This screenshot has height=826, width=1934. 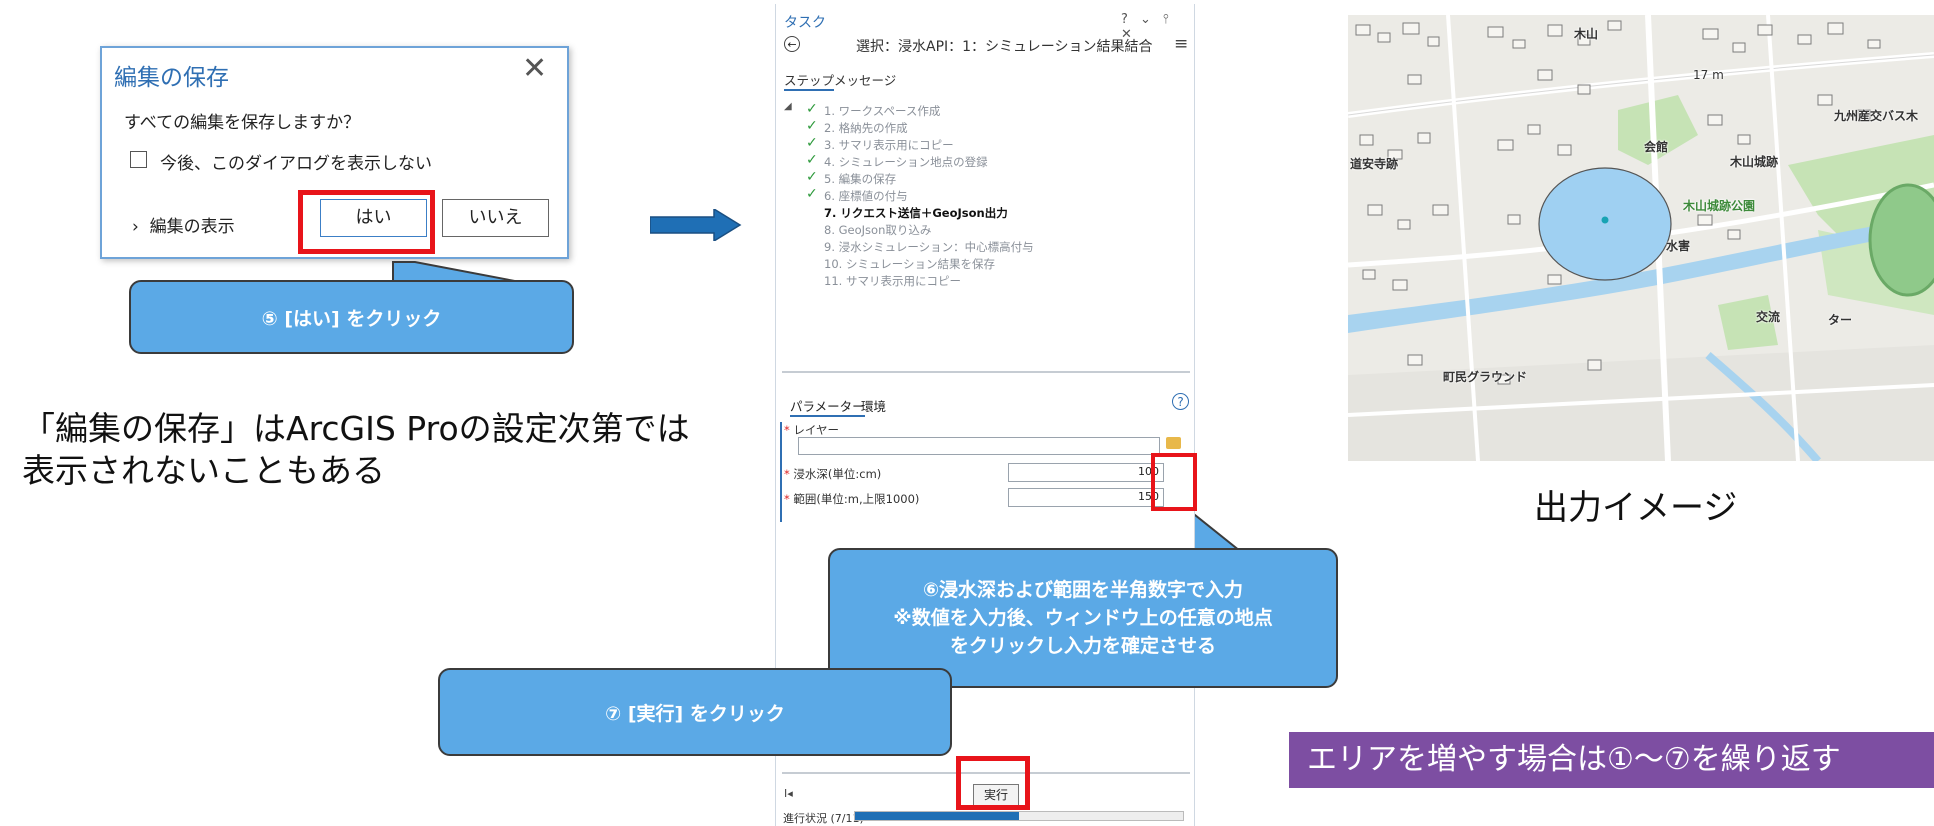 I want to click on step-item: 8. GeoJson取り込み, so click(x=979, y=229).